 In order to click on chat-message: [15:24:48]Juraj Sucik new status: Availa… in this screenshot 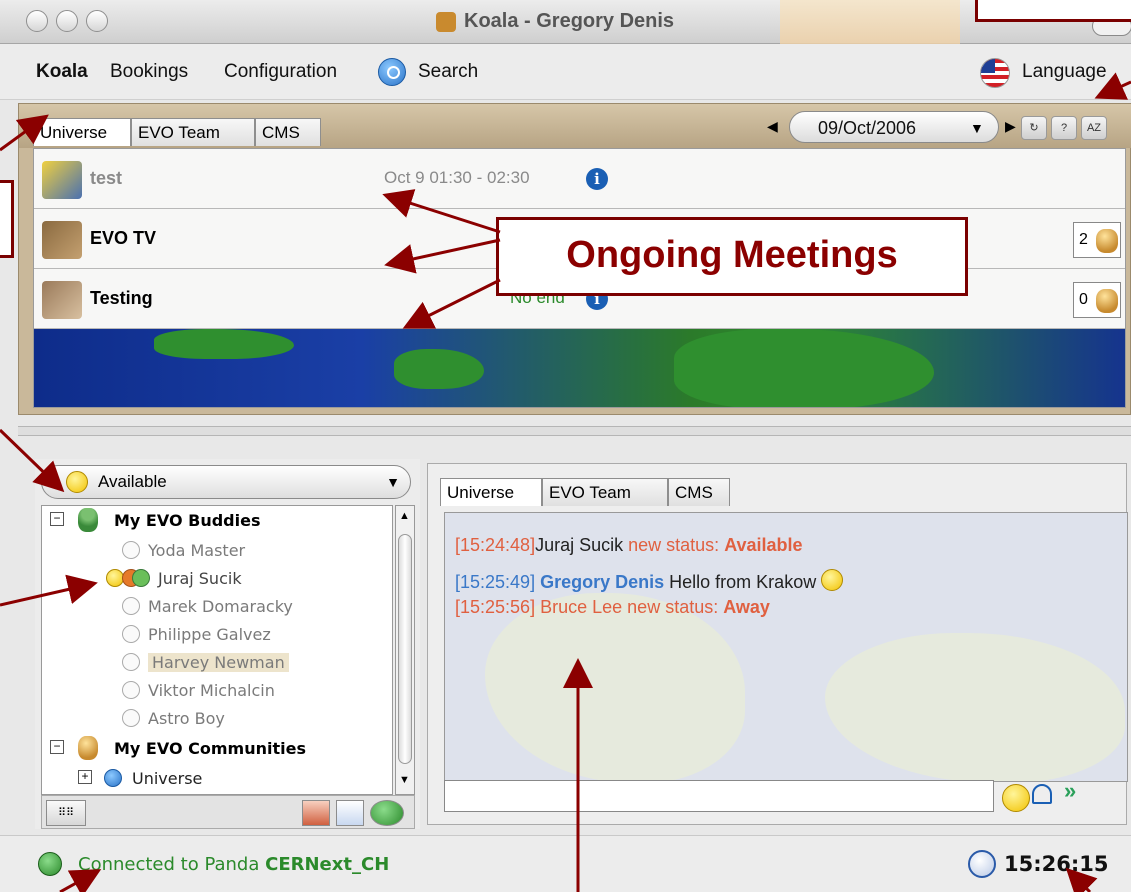, I will do `click(629, 545)`.